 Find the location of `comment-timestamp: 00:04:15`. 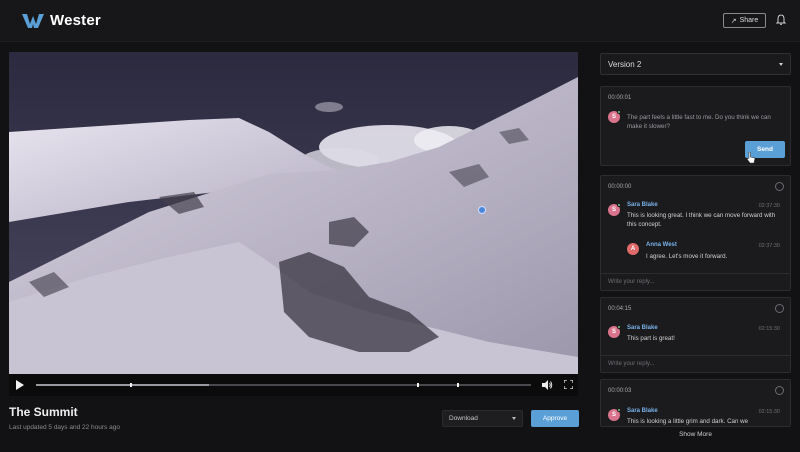

comment-timestamp: 00:04:15 is located at coordinates (619, 309).